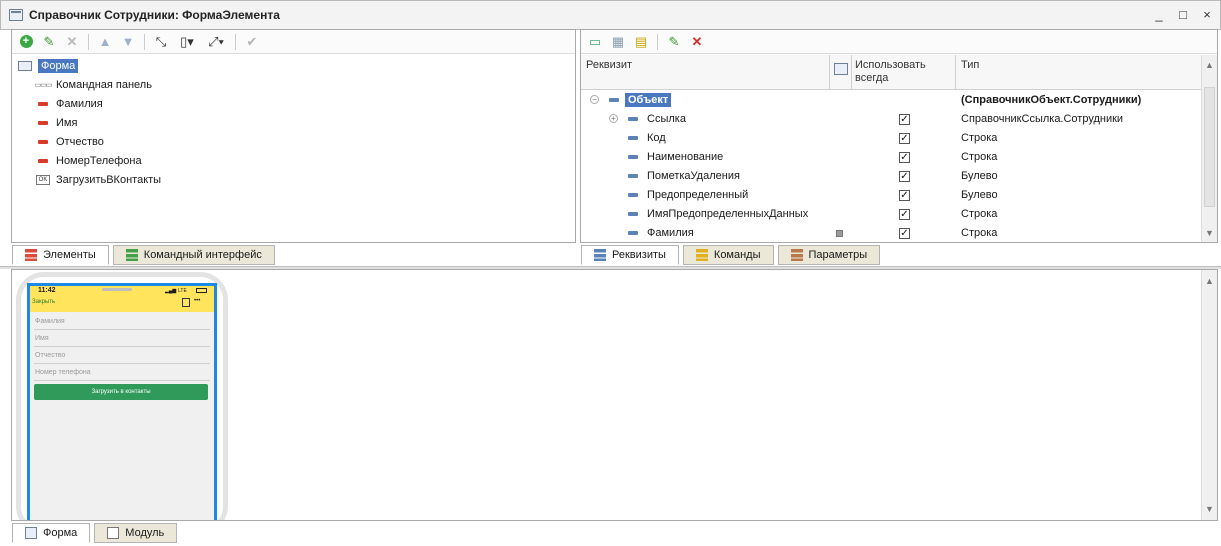  Describe the element at coordinates (105, 42) in the screenshot. I see `move-up-icon: ▲` at that location.